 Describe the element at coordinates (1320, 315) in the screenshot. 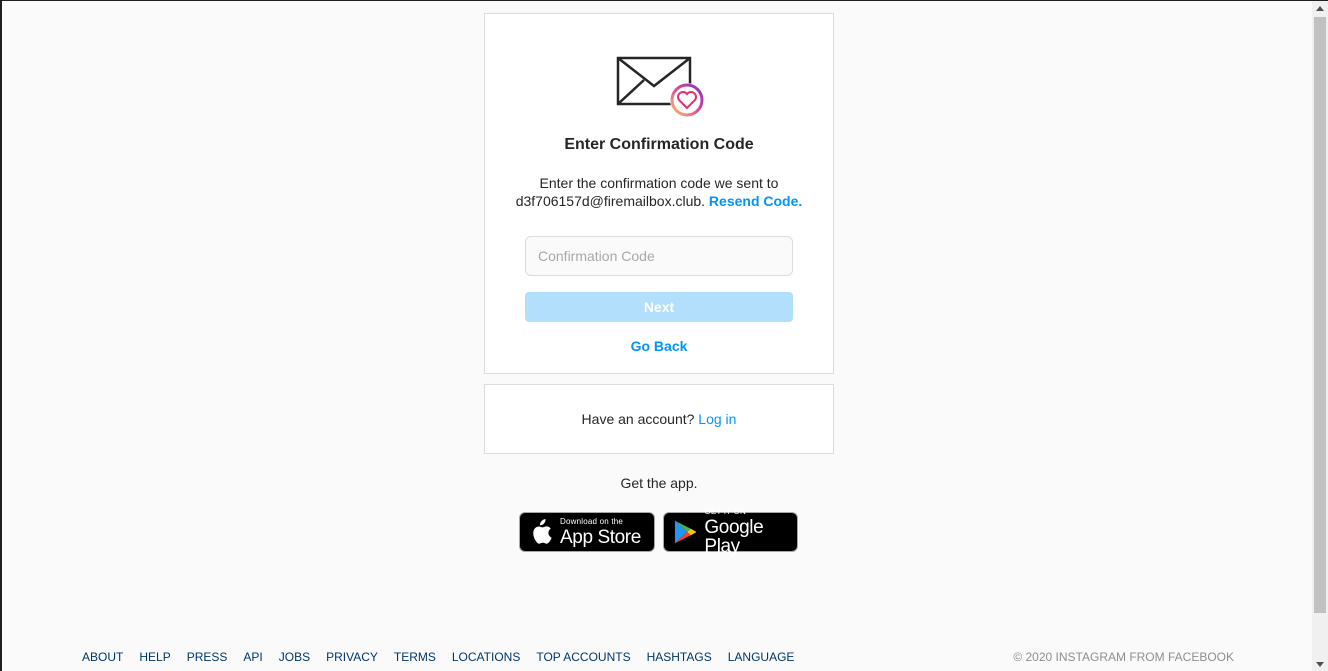

I see `scroll-thumb` at that location.